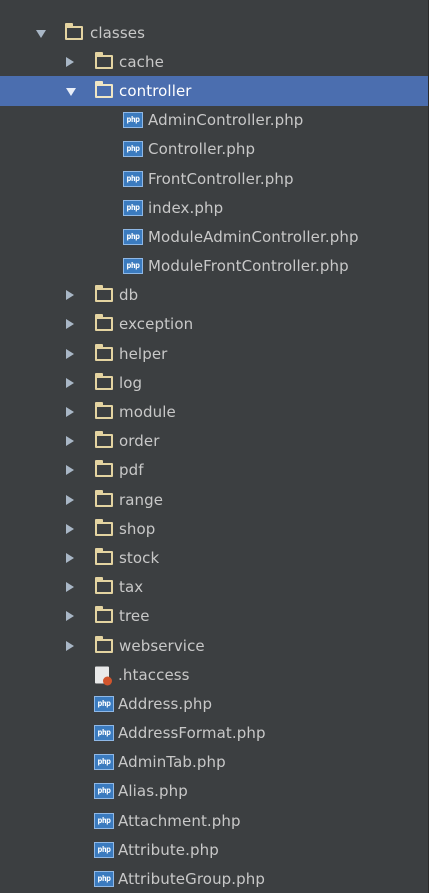 The width and height of the screenshot is (434, 893). Describe the element at coordinates (139, 557) in the screenshot. I see `tree-node-label: stock` at that location.